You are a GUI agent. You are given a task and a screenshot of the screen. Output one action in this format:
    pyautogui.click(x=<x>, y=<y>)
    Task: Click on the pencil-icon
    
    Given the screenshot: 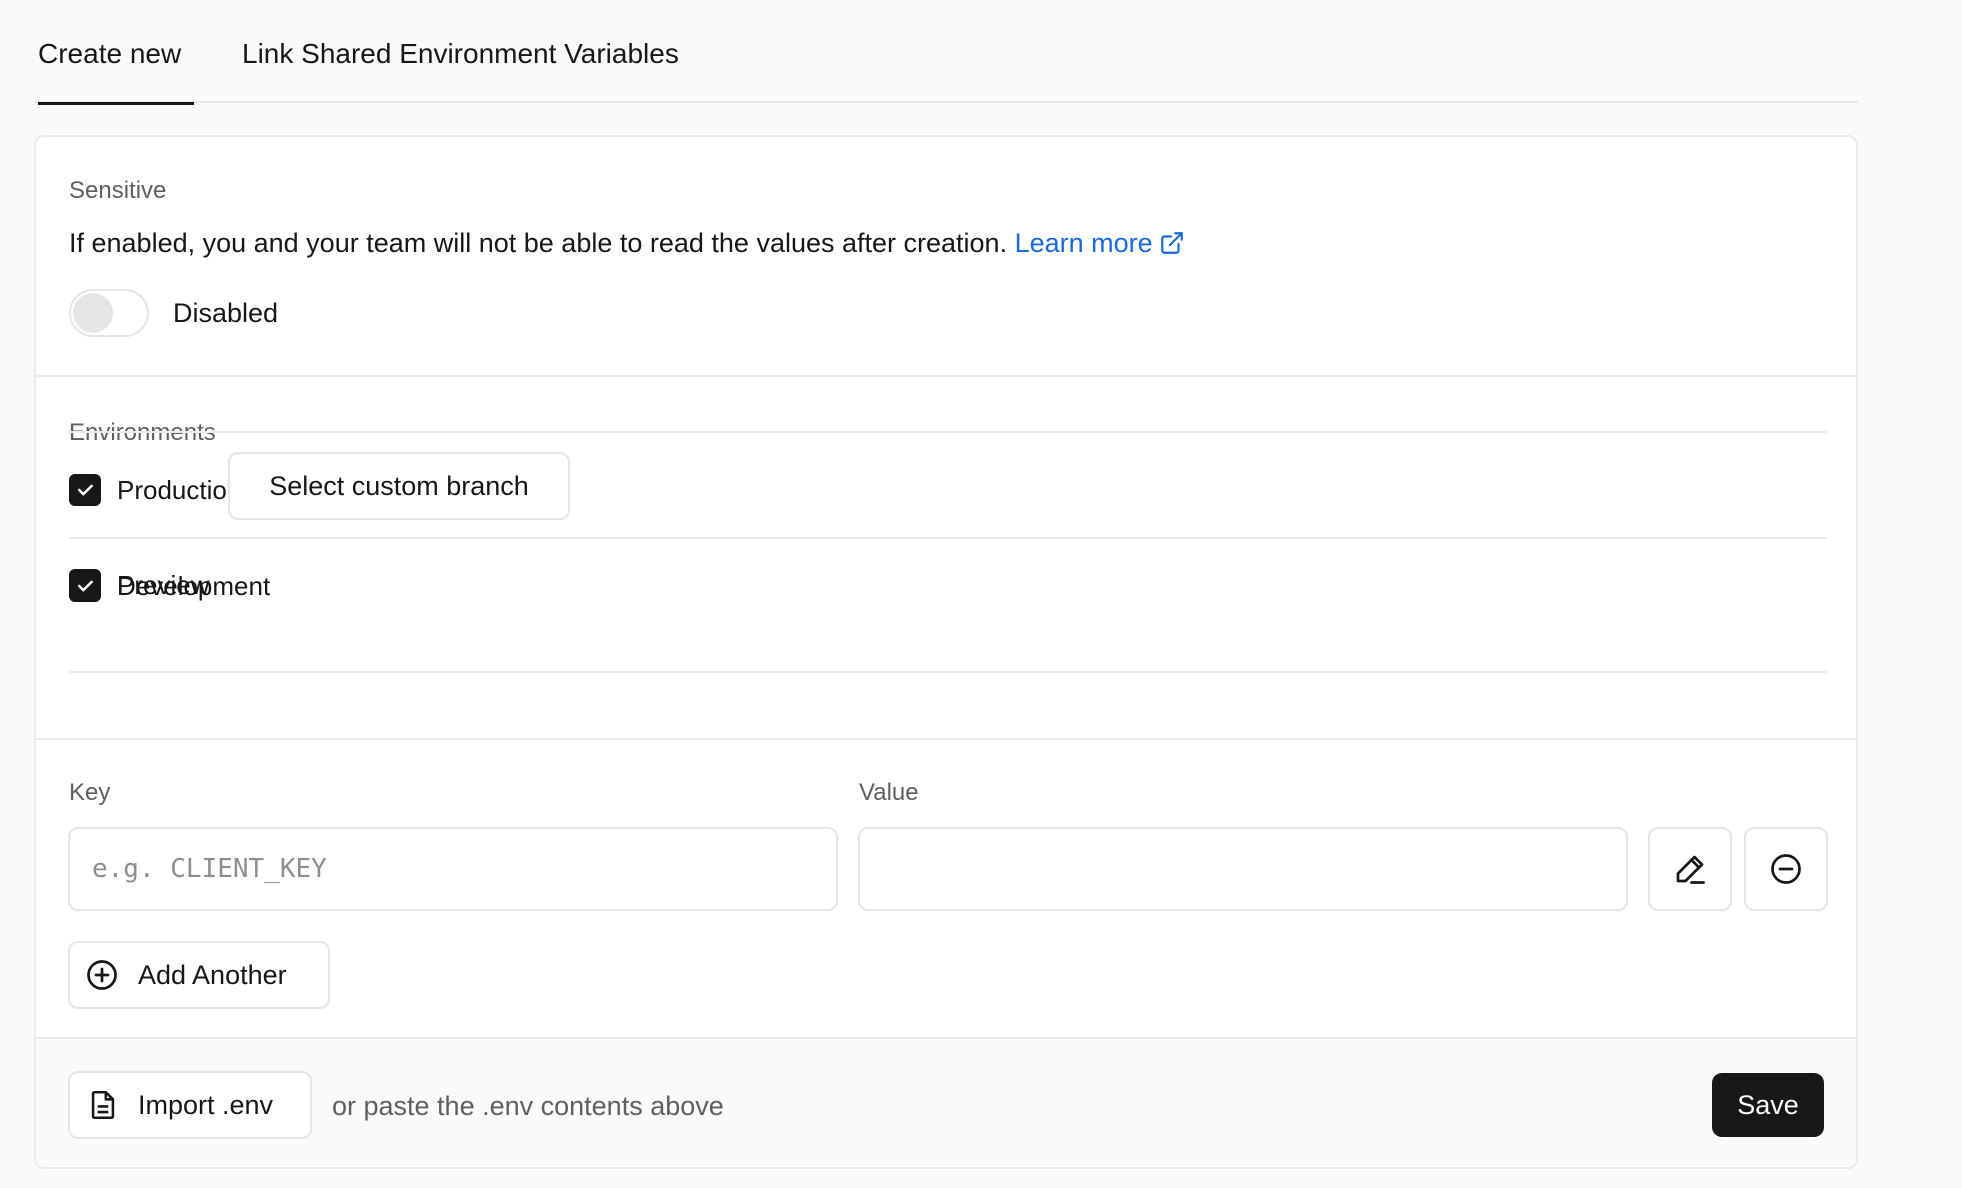 What is the action you would take?
    pyautogui.click(x=1690, y=869)
    